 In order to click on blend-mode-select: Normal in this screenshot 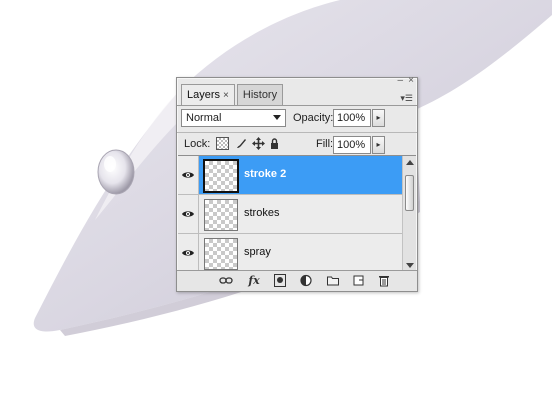, I will do `click(233, 118)`.